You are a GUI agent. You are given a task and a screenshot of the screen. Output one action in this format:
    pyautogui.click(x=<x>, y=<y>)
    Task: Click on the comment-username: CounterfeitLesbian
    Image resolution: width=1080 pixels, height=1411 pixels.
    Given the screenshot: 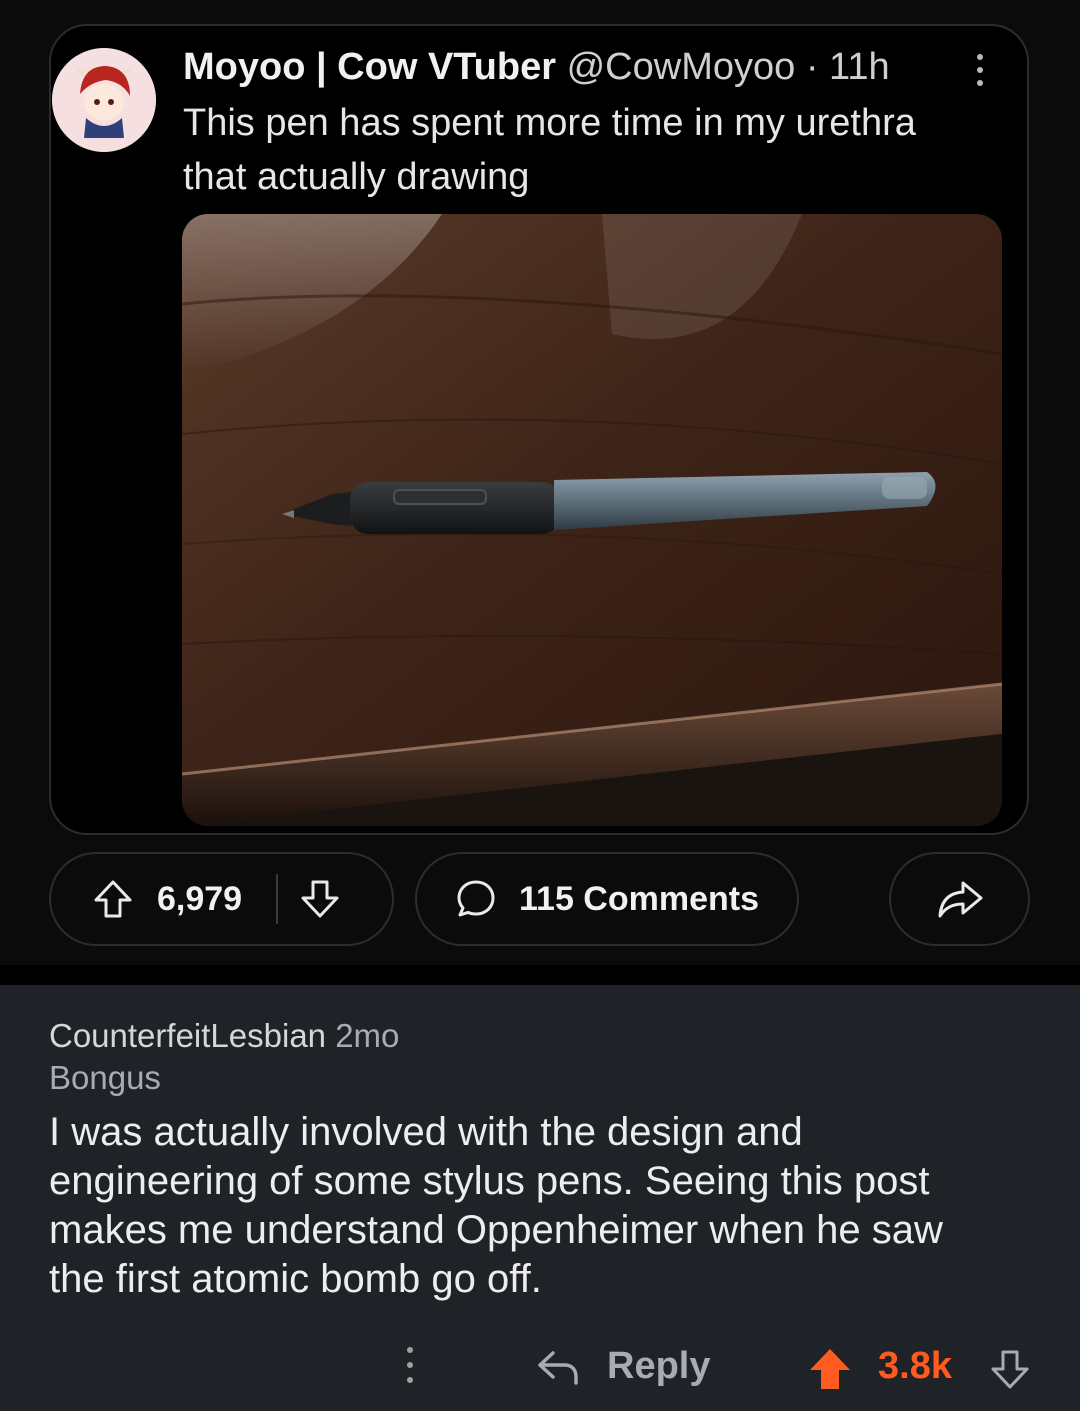 What is the action you would take?
    pyautogui.click(x=187, y=1035)
    